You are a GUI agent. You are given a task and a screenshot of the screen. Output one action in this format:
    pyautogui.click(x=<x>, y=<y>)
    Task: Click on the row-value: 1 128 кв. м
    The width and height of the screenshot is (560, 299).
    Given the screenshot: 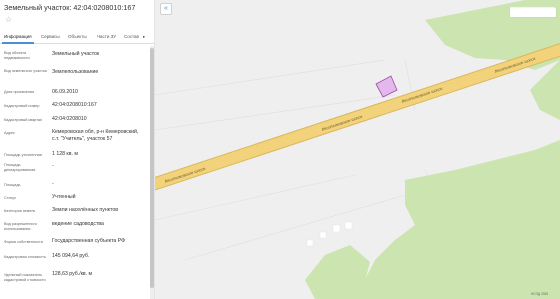 What is the action you would take?
    pyautogui.click(x=65, y=154)
    